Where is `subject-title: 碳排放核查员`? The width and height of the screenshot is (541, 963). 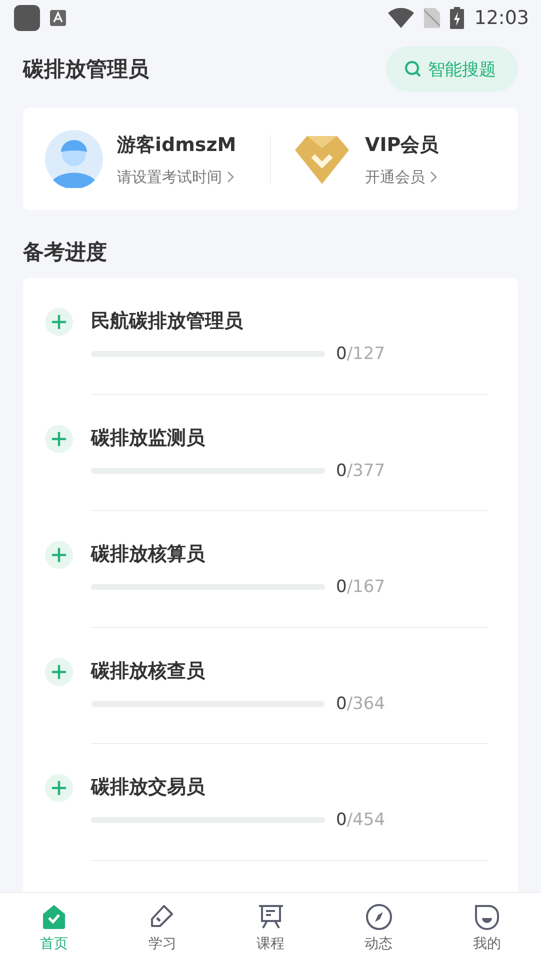
subject-title: 碳排放核查员 is located at coordinates (148, 671).